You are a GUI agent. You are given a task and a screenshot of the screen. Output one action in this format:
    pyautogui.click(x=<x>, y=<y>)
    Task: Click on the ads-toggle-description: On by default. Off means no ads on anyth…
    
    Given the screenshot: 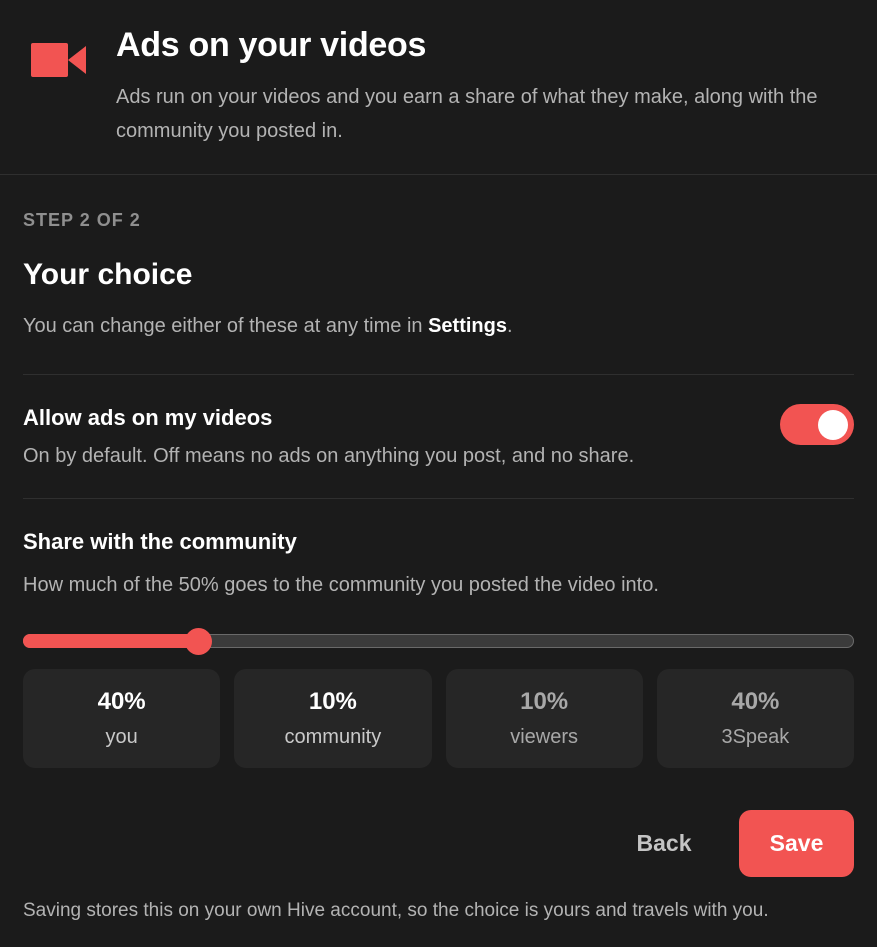 What is the action you would take?
    pyautogui.click(x=329, y=456)
    